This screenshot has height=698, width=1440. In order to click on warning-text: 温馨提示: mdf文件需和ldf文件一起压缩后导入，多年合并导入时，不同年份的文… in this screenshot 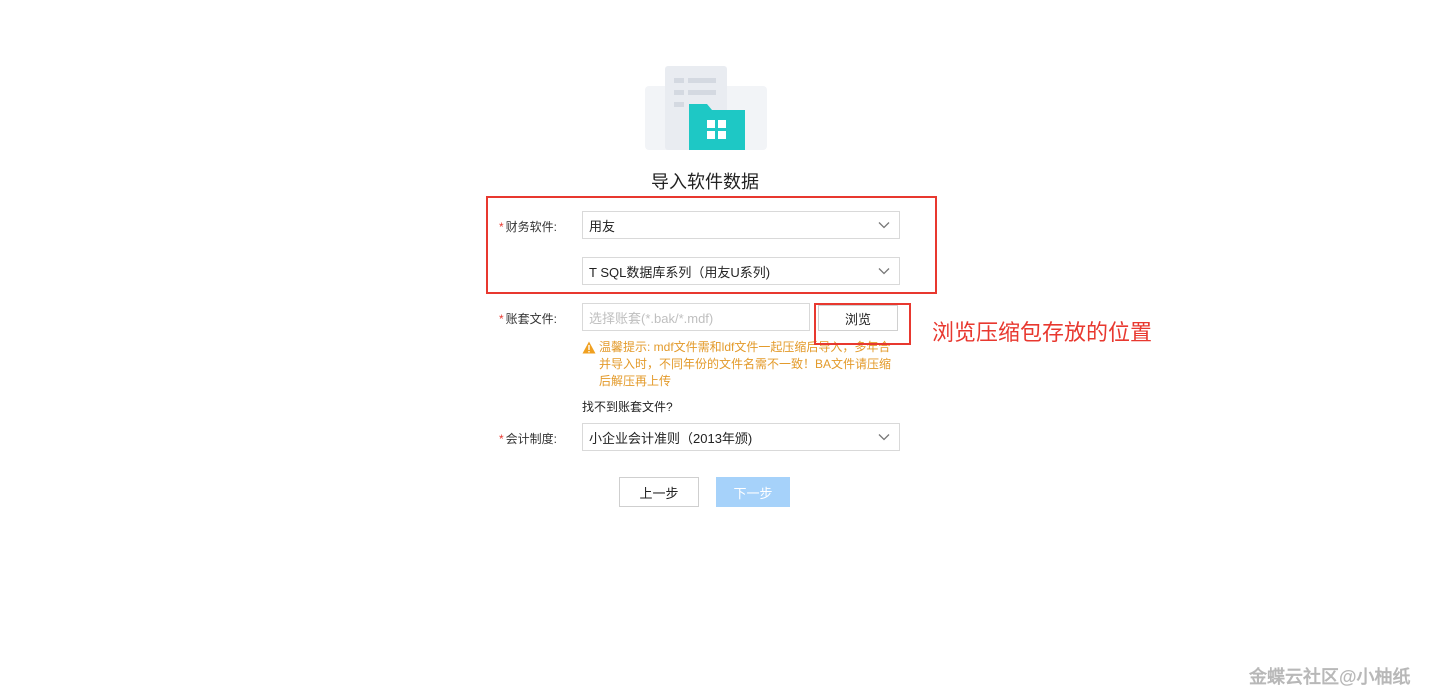, I will do `click(745, 364)`.